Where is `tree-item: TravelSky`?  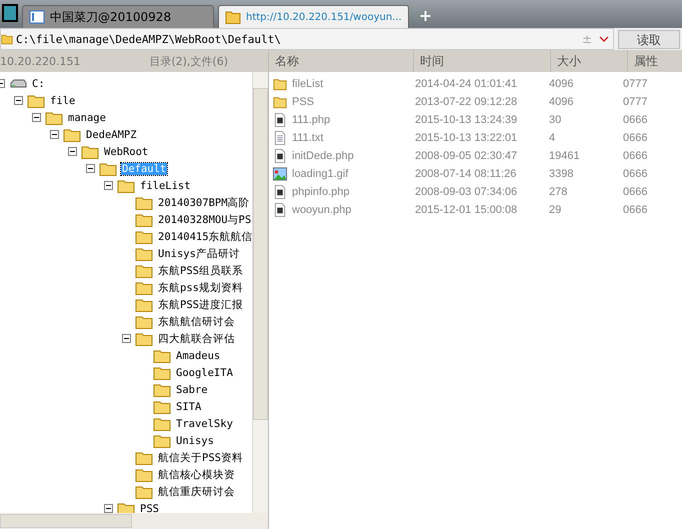
tree-item: TravelSky is located at coordinates (204, 424).